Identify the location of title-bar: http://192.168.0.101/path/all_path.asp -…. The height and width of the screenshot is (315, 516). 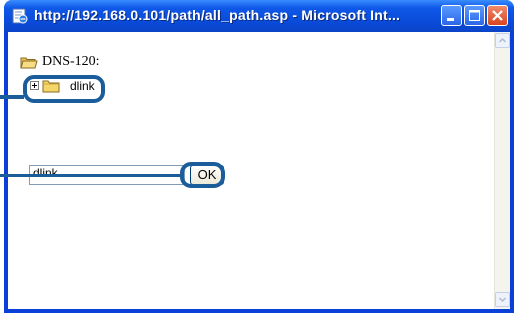
(259, 16).